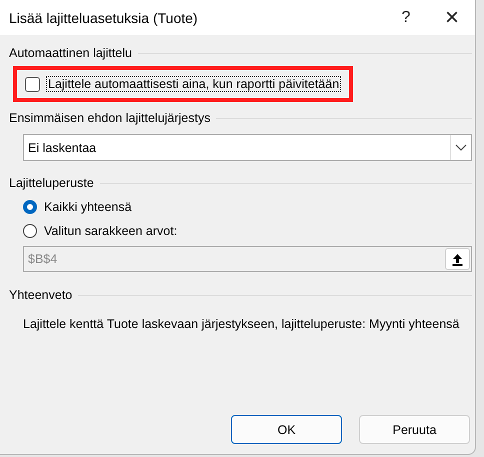 The width and height of the screenshot is (484, 457). Describe the element at coordinates (452, 17) in the screenshot. I see `close-button: ×` at that location.